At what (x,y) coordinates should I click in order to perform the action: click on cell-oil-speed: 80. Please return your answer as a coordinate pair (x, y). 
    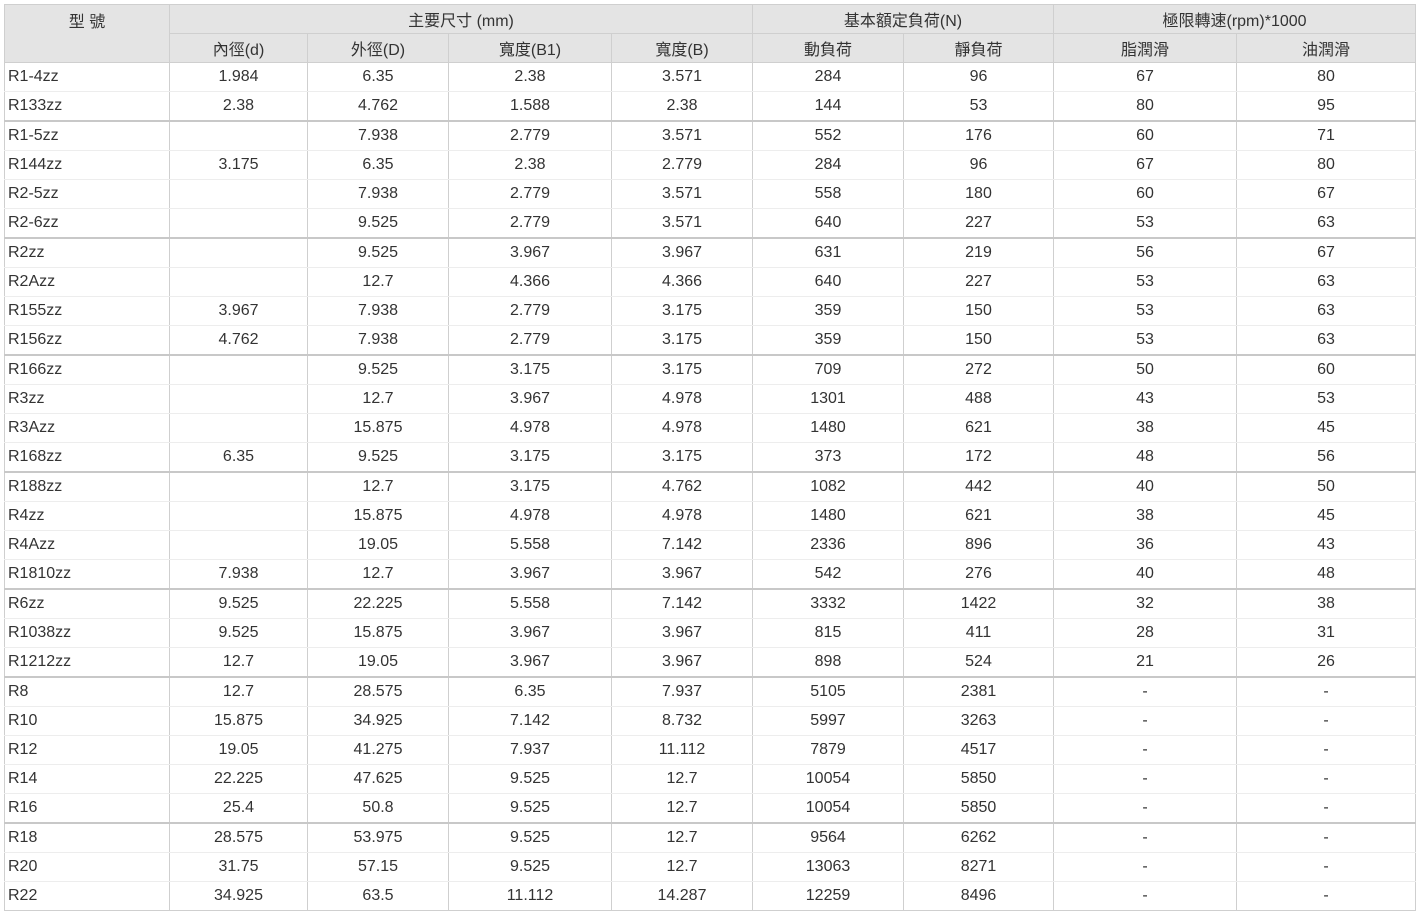
    Looking at the image, I should click on (1326, 77).